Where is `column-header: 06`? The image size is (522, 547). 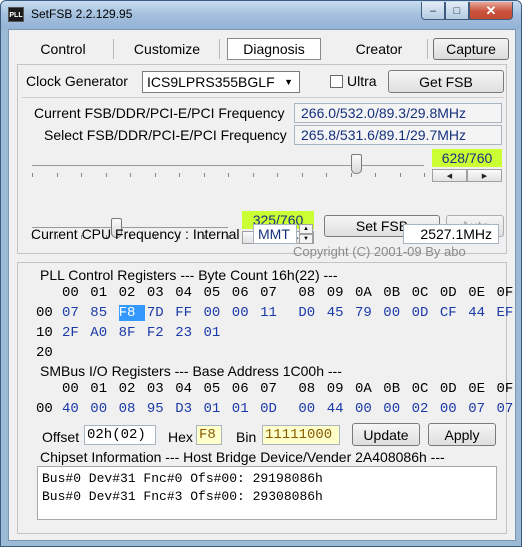 column-header: 06 is located at coordinates (240, 389).